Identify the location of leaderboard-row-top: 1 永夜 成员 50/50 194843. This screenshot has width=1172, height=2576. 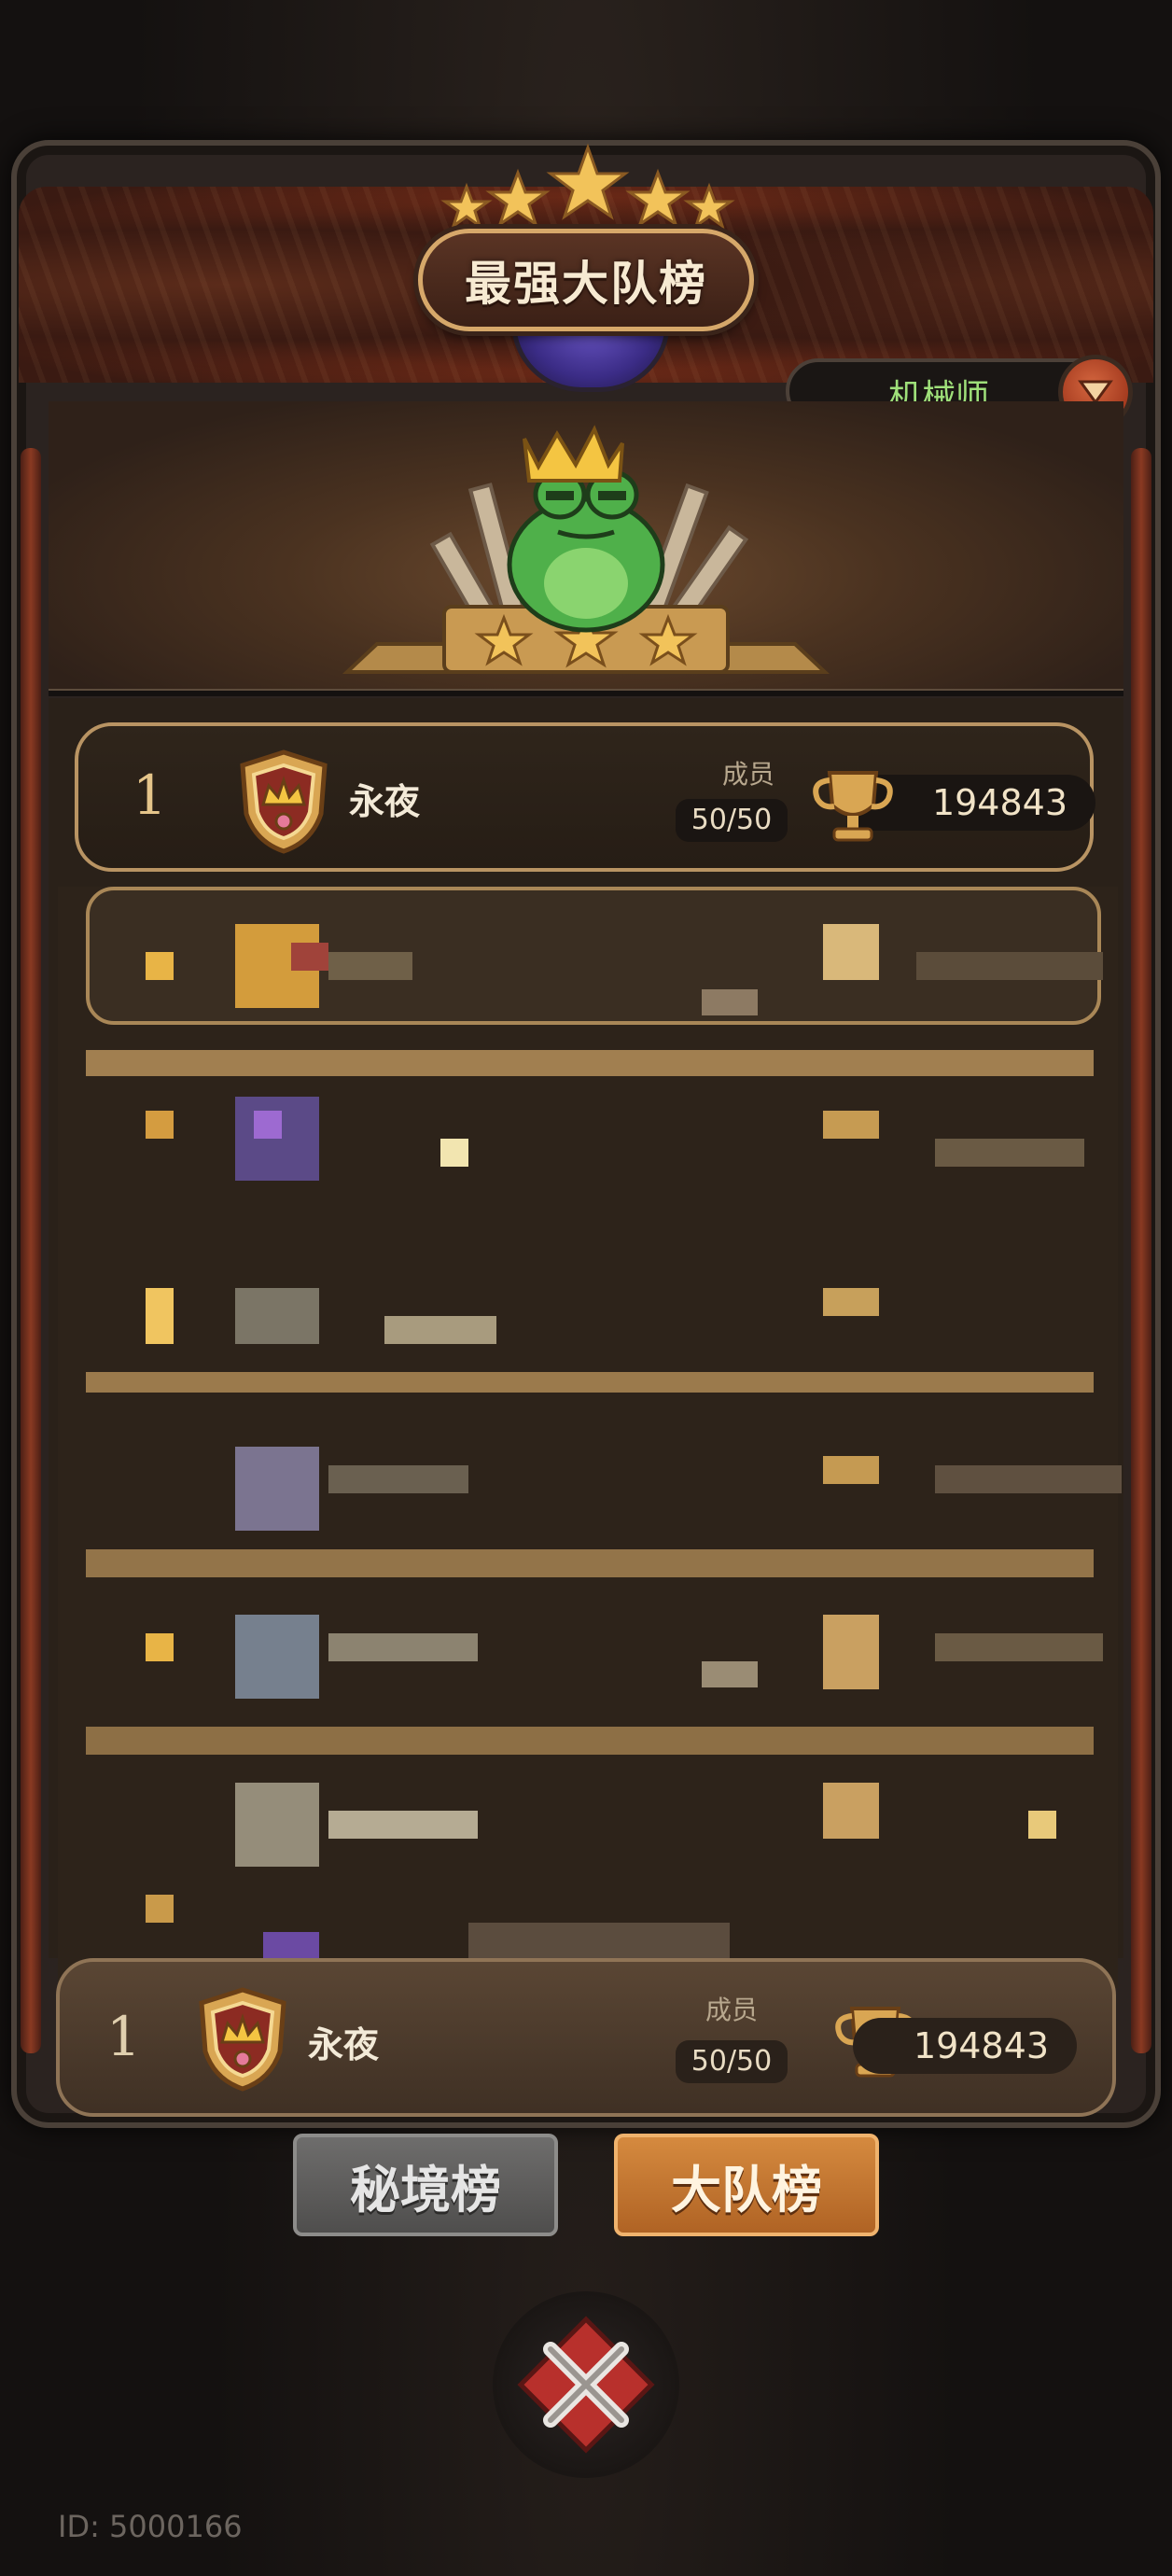
(585, 797).